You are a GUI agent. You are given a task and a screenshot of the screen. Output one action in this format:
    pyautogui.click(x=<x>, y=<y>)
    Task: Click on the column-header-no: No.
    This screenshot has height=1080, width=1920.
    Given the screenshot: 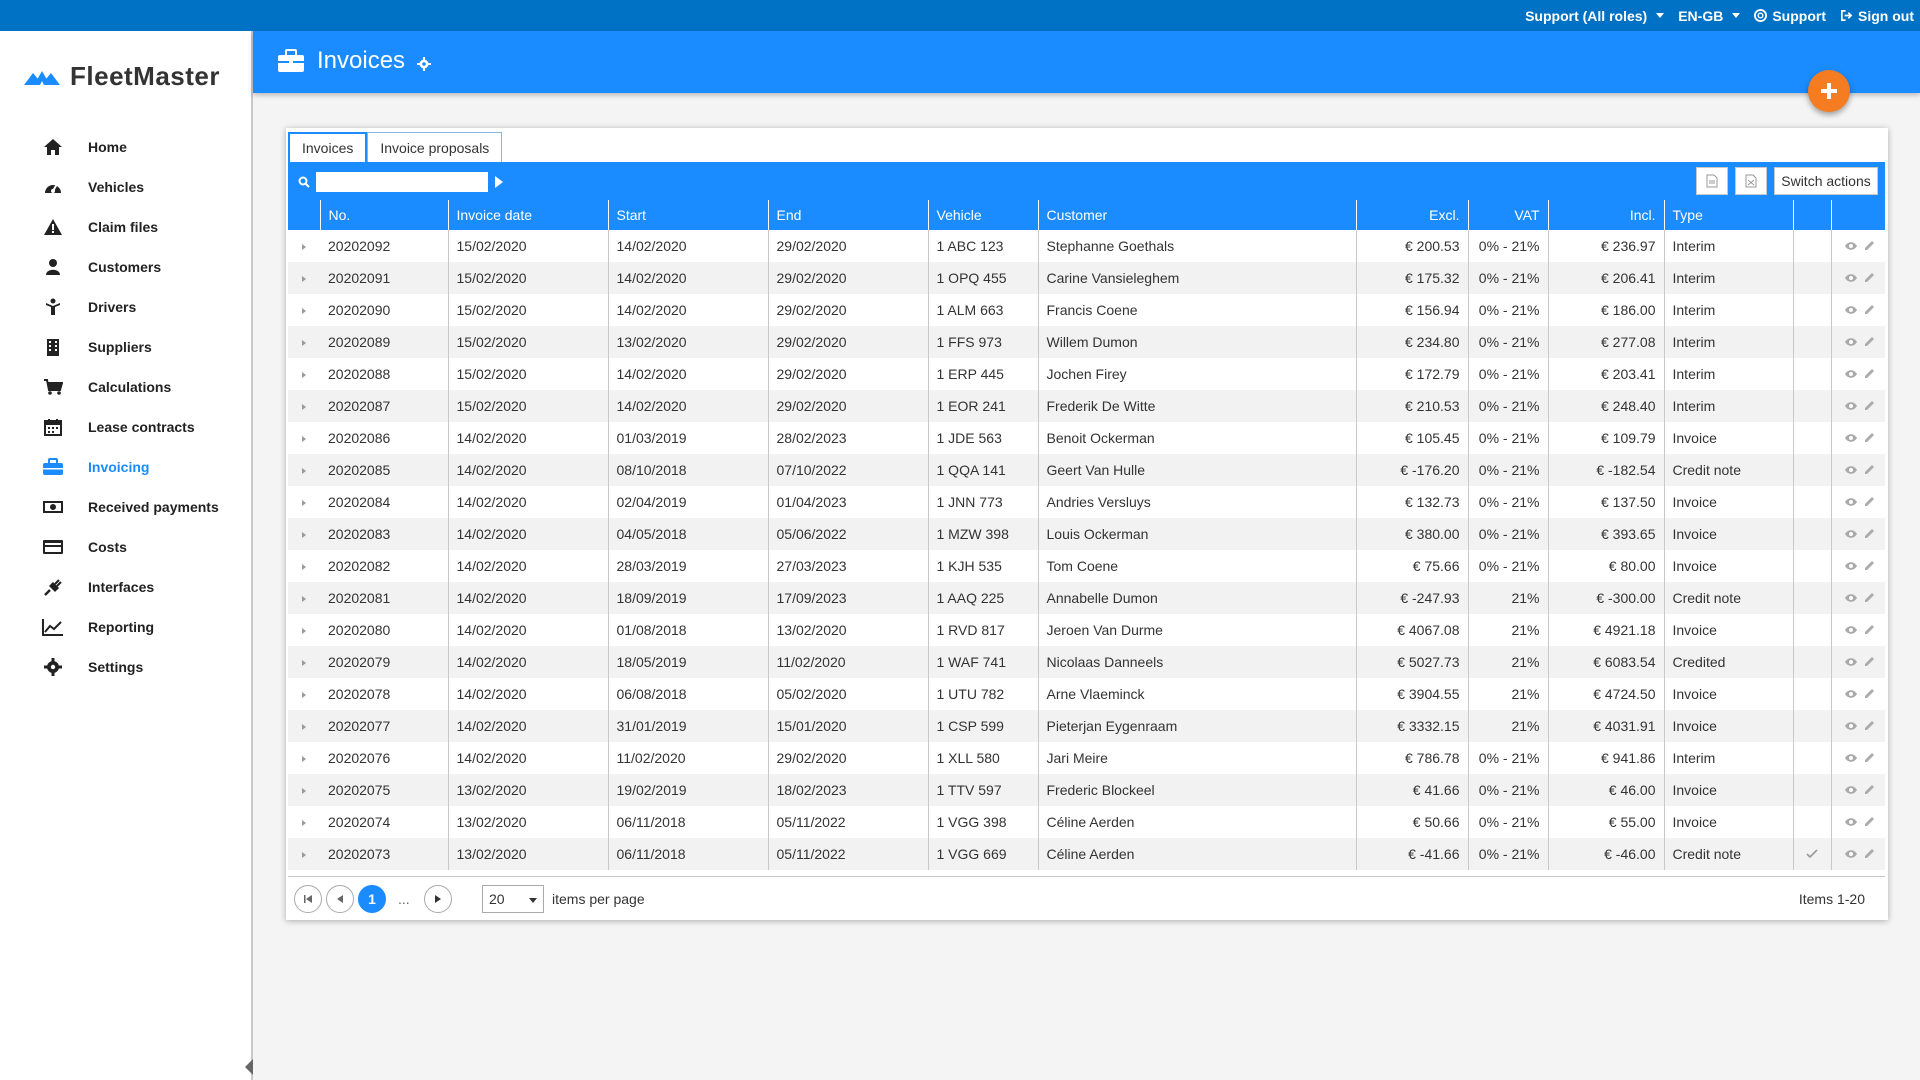 What is the action you would take?
    pyautogui.click(x=384, y=215)
    